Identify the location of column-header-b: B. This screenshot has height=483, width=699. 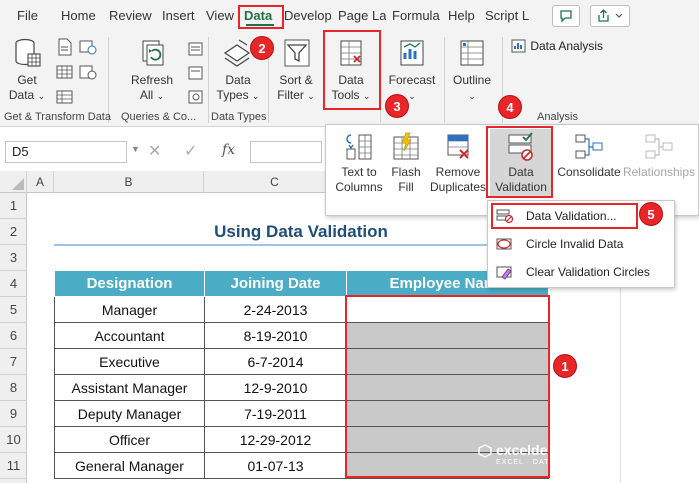
(129, 182).